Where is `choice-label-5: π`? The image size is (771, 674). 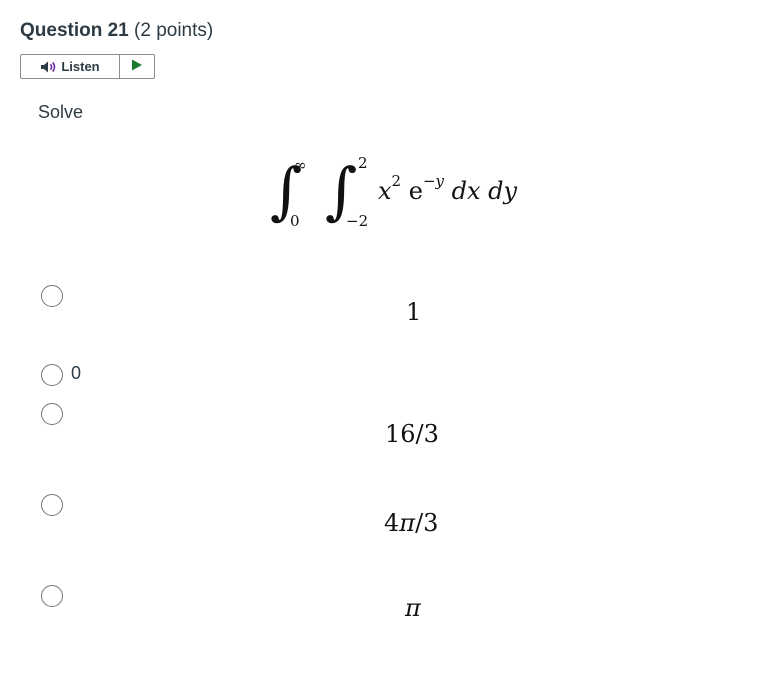
choice-label-5: π is located at coordinates (413, 608).